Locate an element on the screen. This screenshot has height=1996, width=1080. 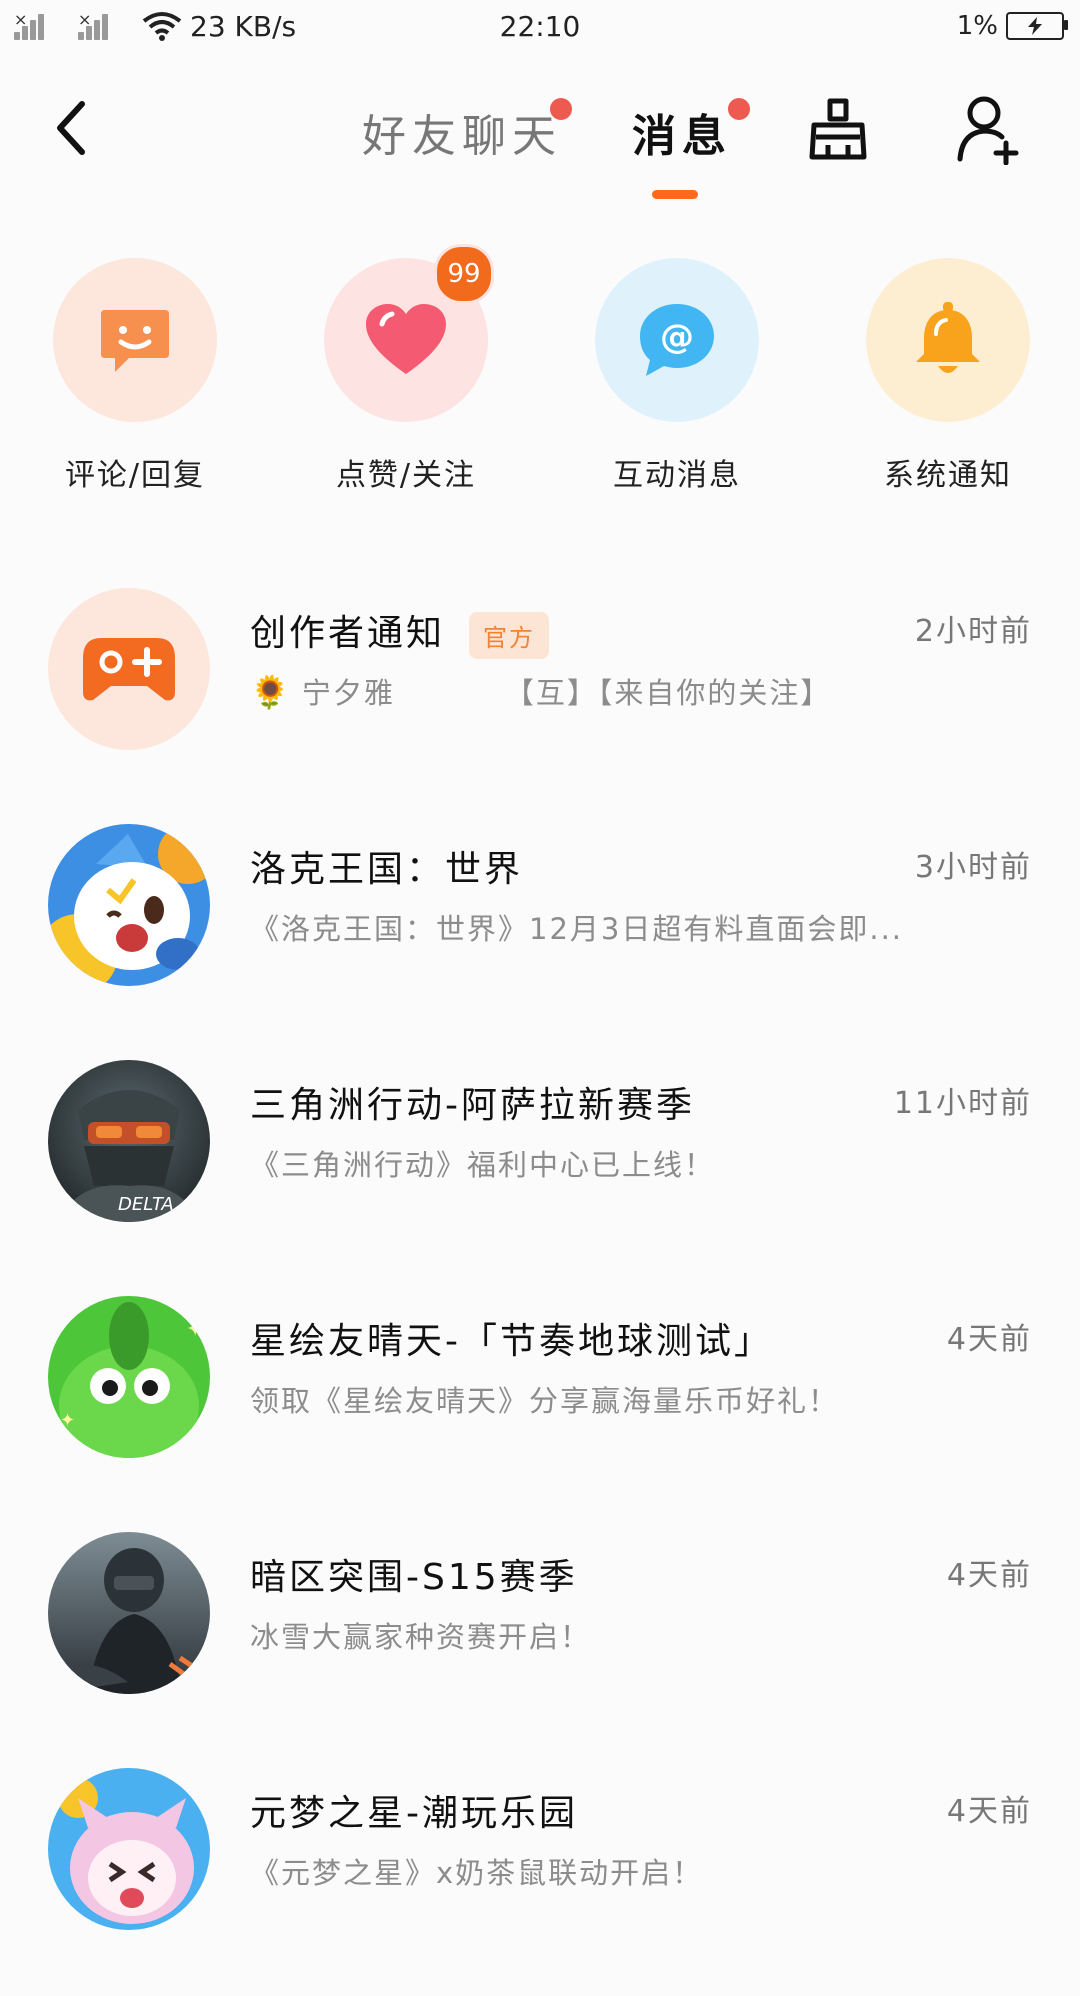
green-dino-image: ✦ ✦ is located at coordinates (129, 1377).